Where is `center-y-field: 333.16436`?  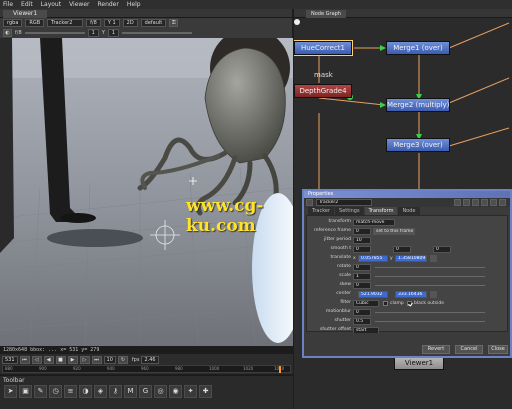
center-y-field: 333.16436 is located at coordinates (411, 294).